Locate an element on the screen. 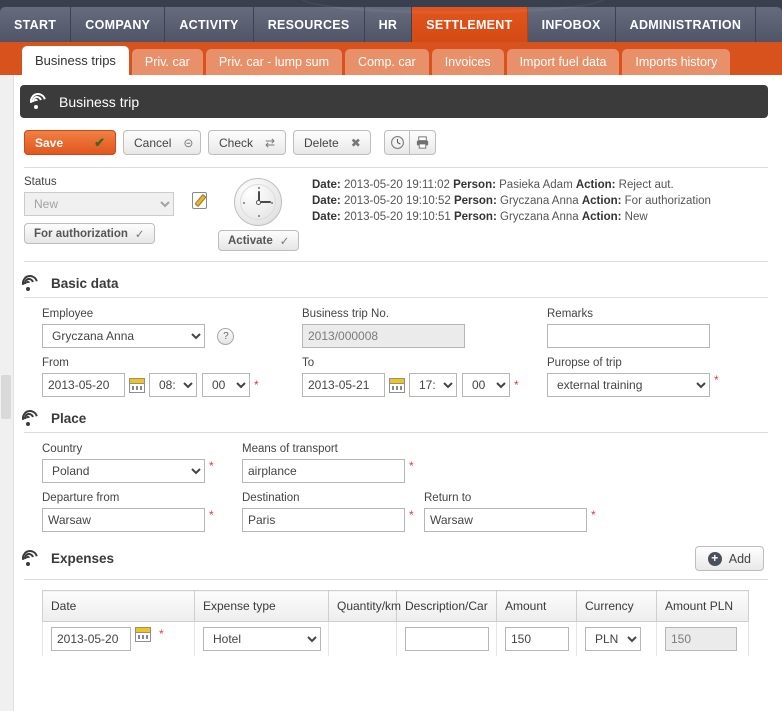  expense-date-input is located at coordinates (91, 639).